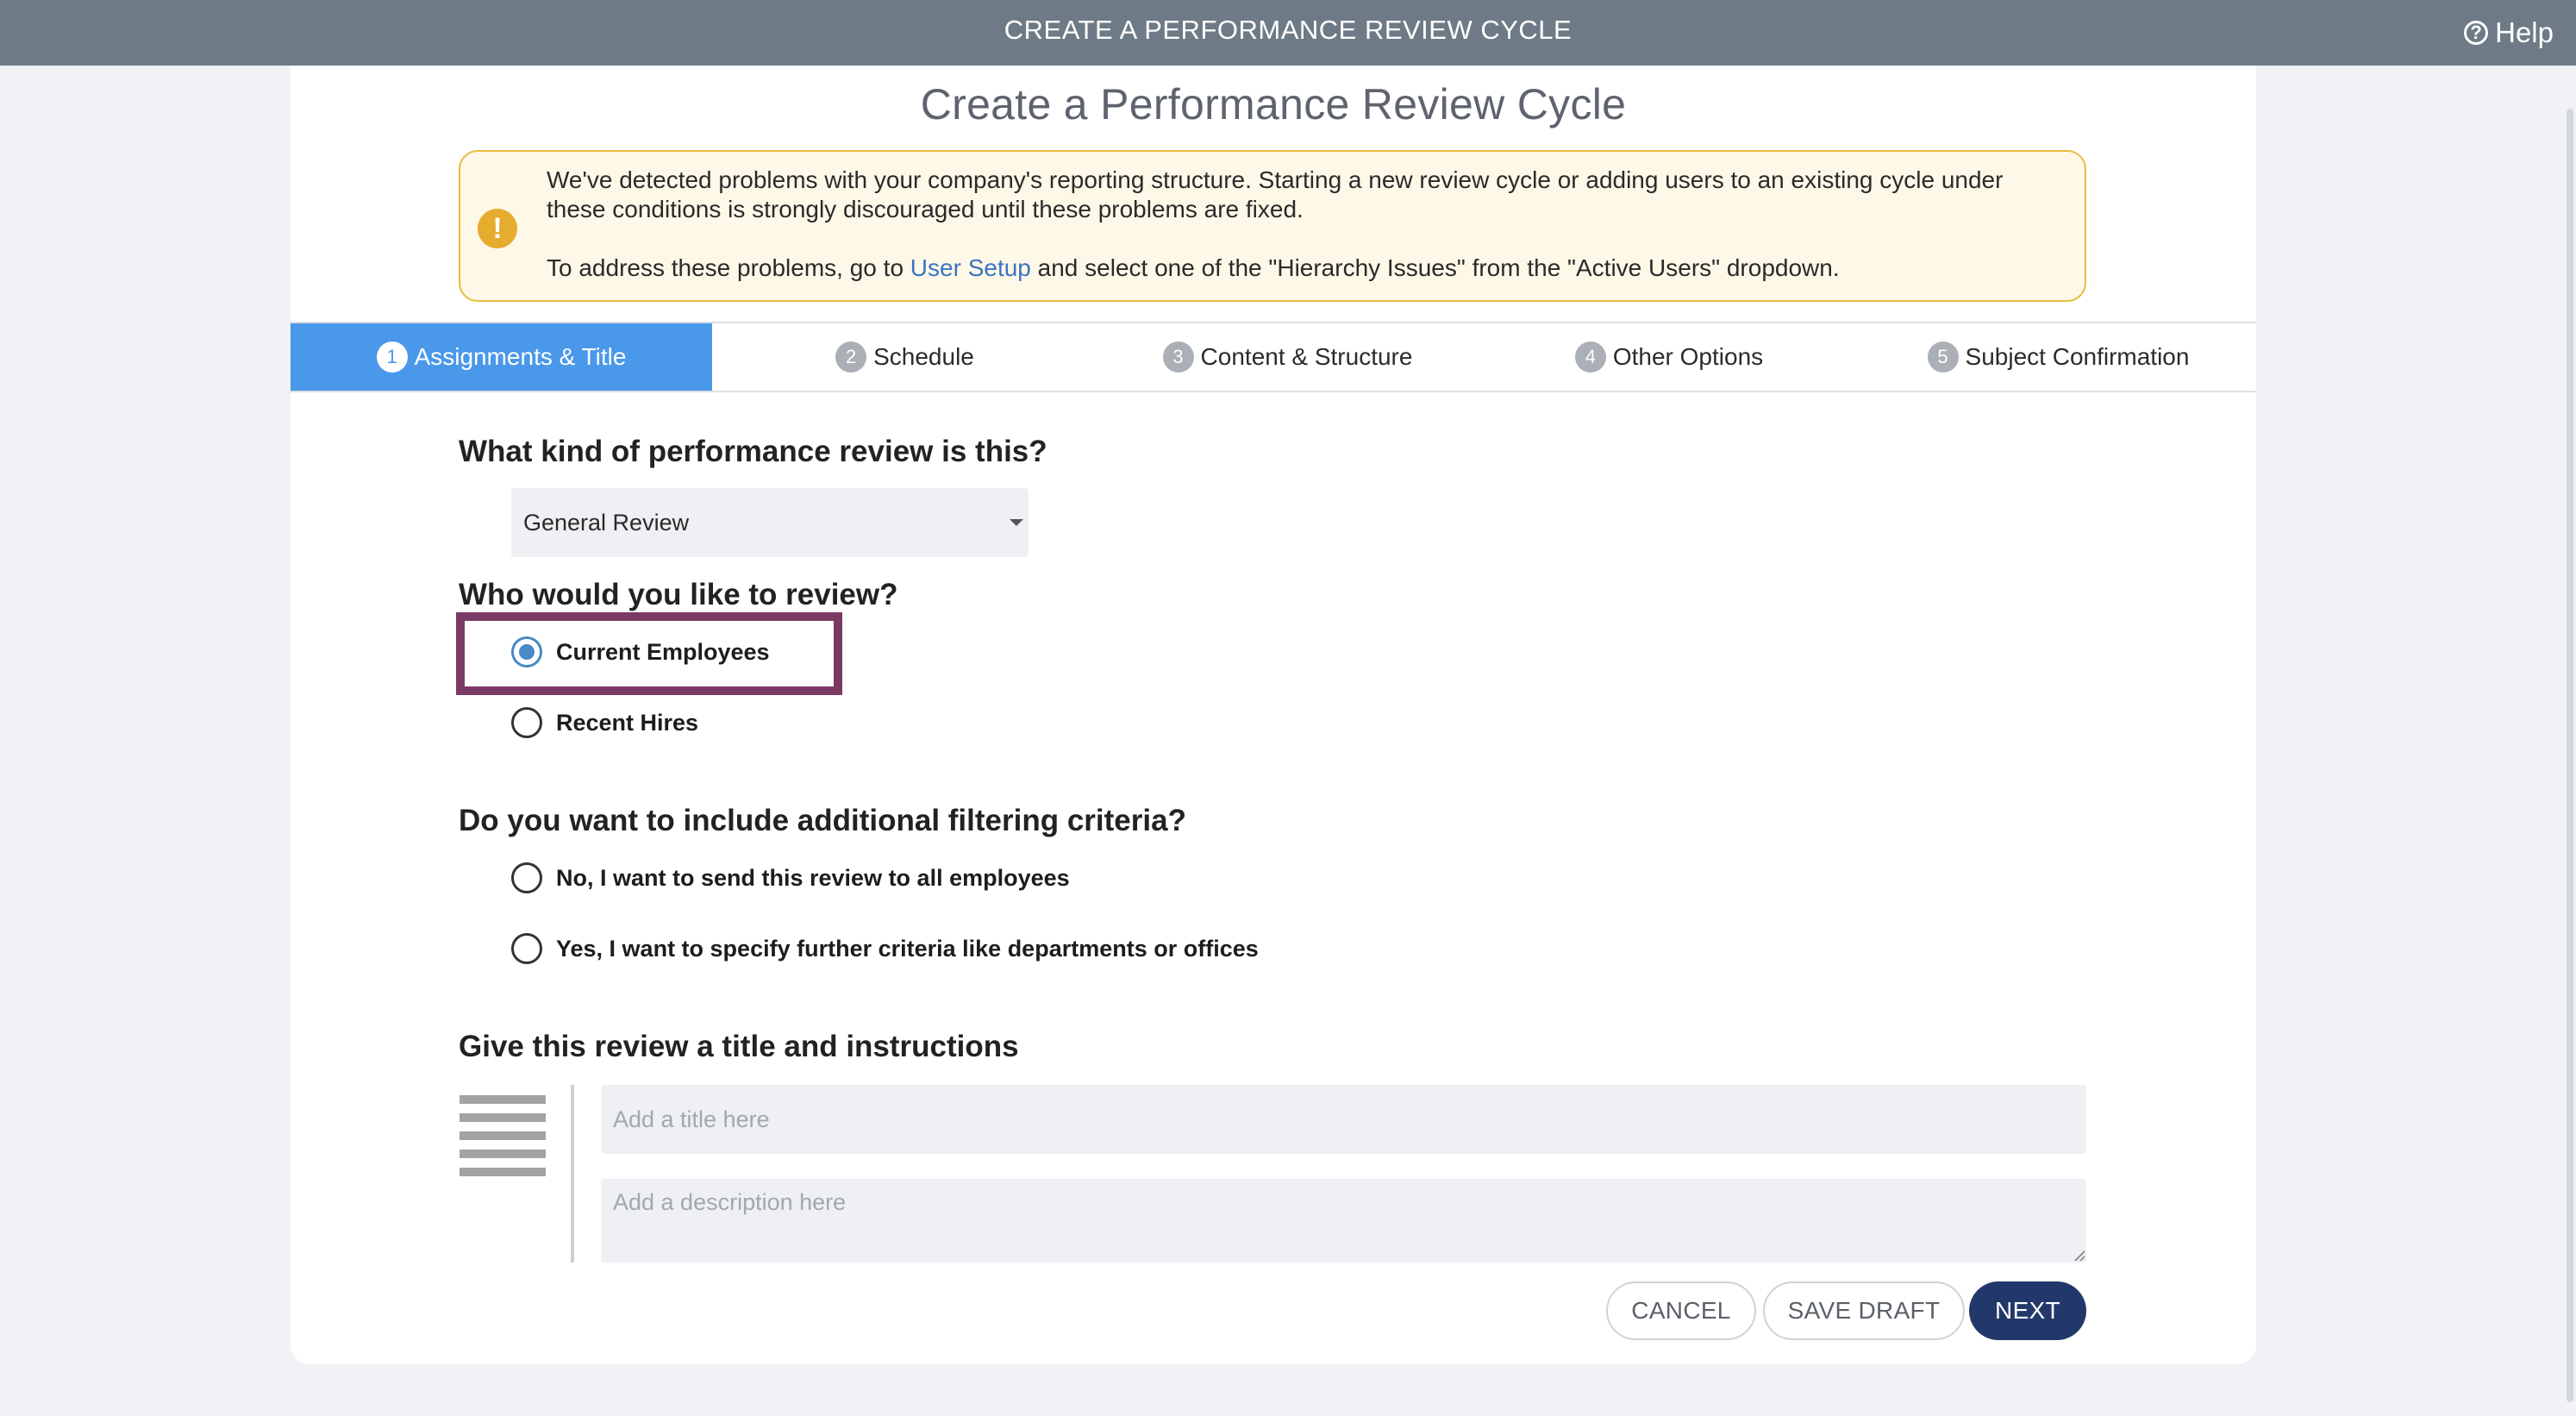  Describe the element at coordinates (2570, 755) in the screenshot. I see `scrollbar-thumb` at that location.